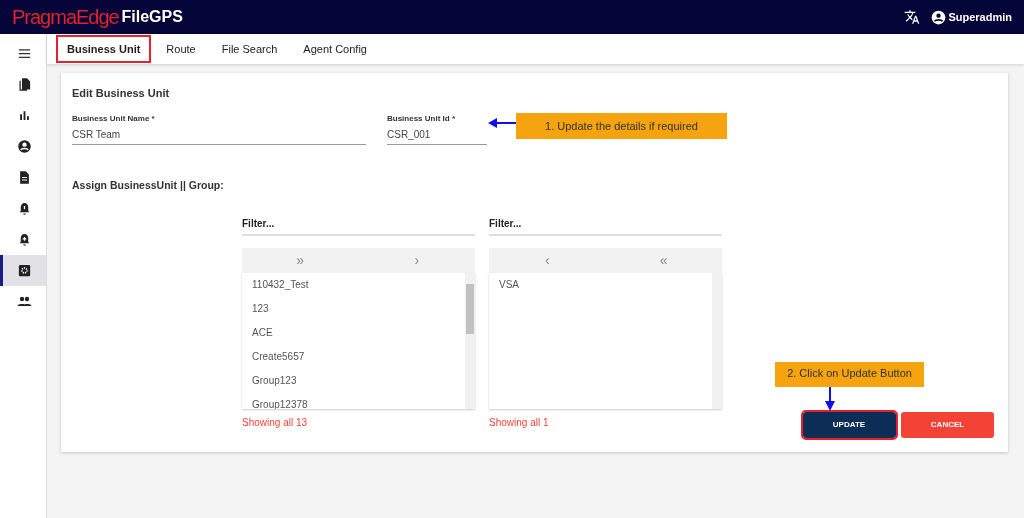 The image size is (1024, 518). I want to click on cancel-button: CANCEL, so click(947, 425).